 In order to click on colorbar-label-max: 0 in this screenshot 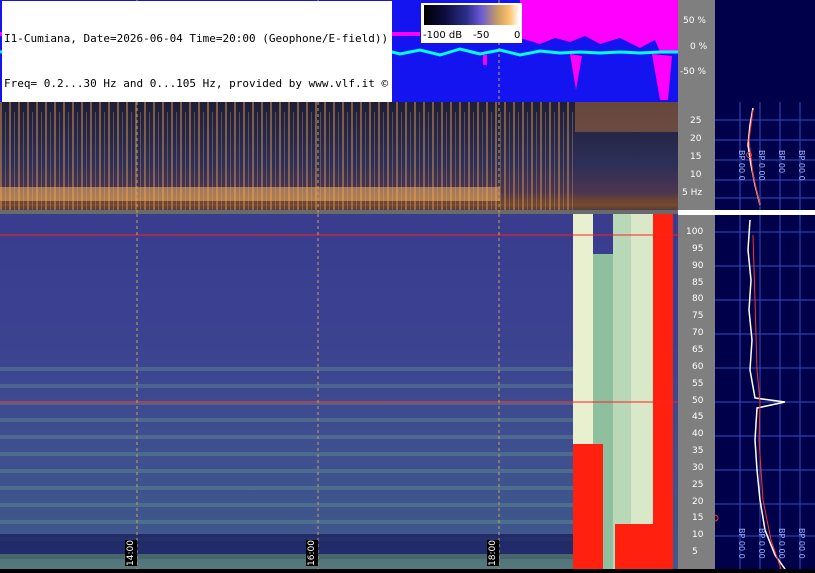, I will do `click(517, 35)`.